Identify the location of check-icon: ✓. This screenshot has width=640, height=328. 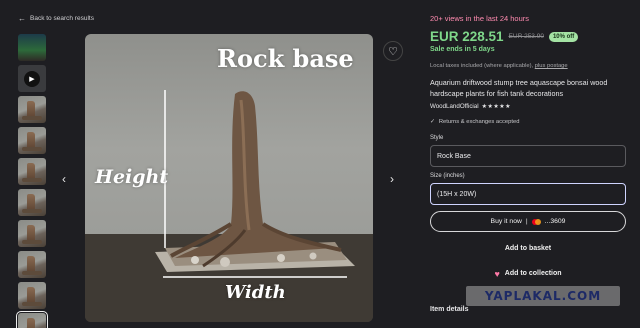
(432, 122).